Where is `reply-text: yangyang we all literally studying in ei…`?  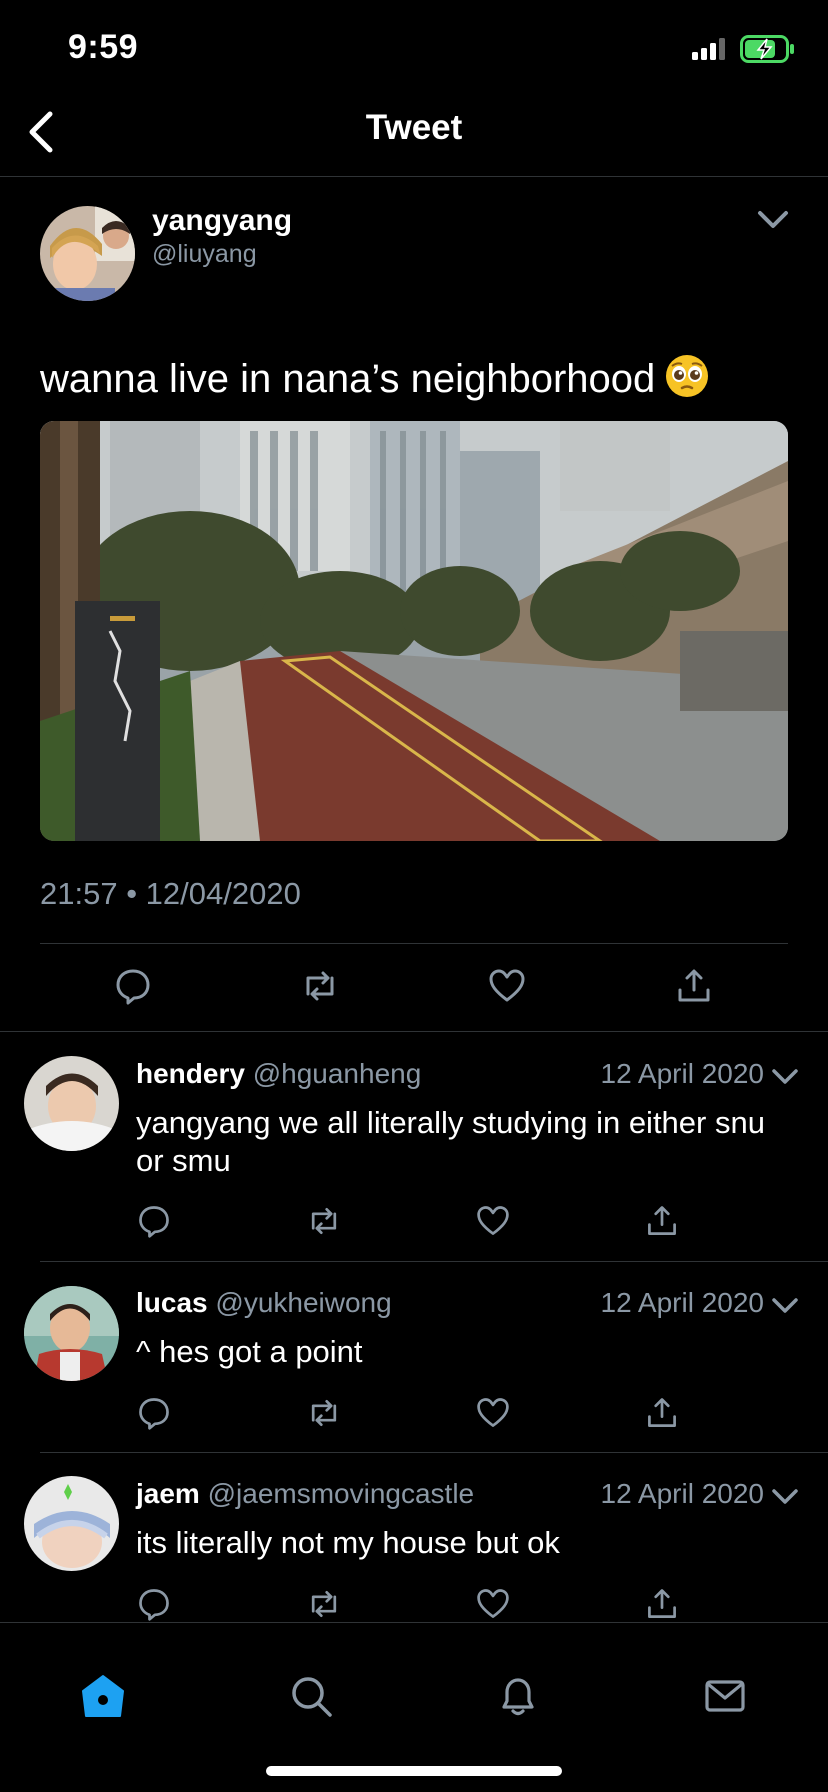
reply-text: yangyang we all literally studying in ei… is located at coordinates (450, 1141).